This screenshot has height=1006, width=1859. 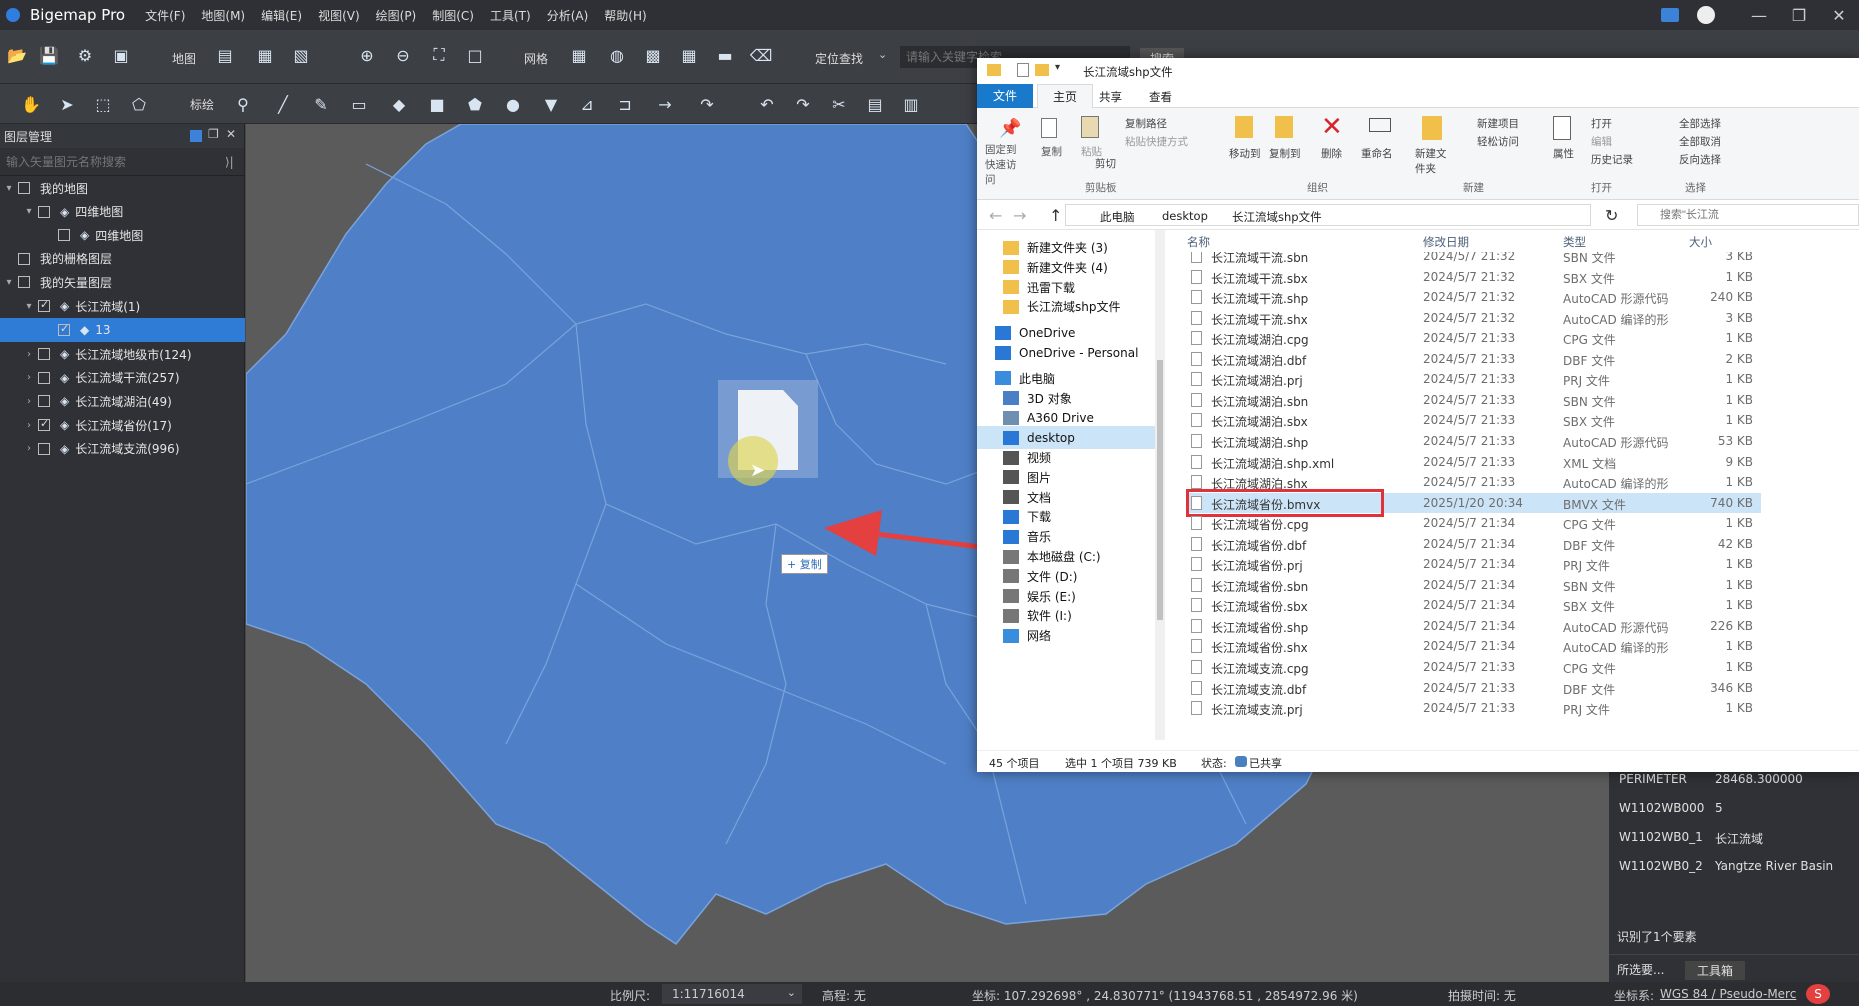 What do you see at coordinates (1332, 127) in the screenshot?
I see `delete-icon: ✕` at bounding box center [1332, 127].